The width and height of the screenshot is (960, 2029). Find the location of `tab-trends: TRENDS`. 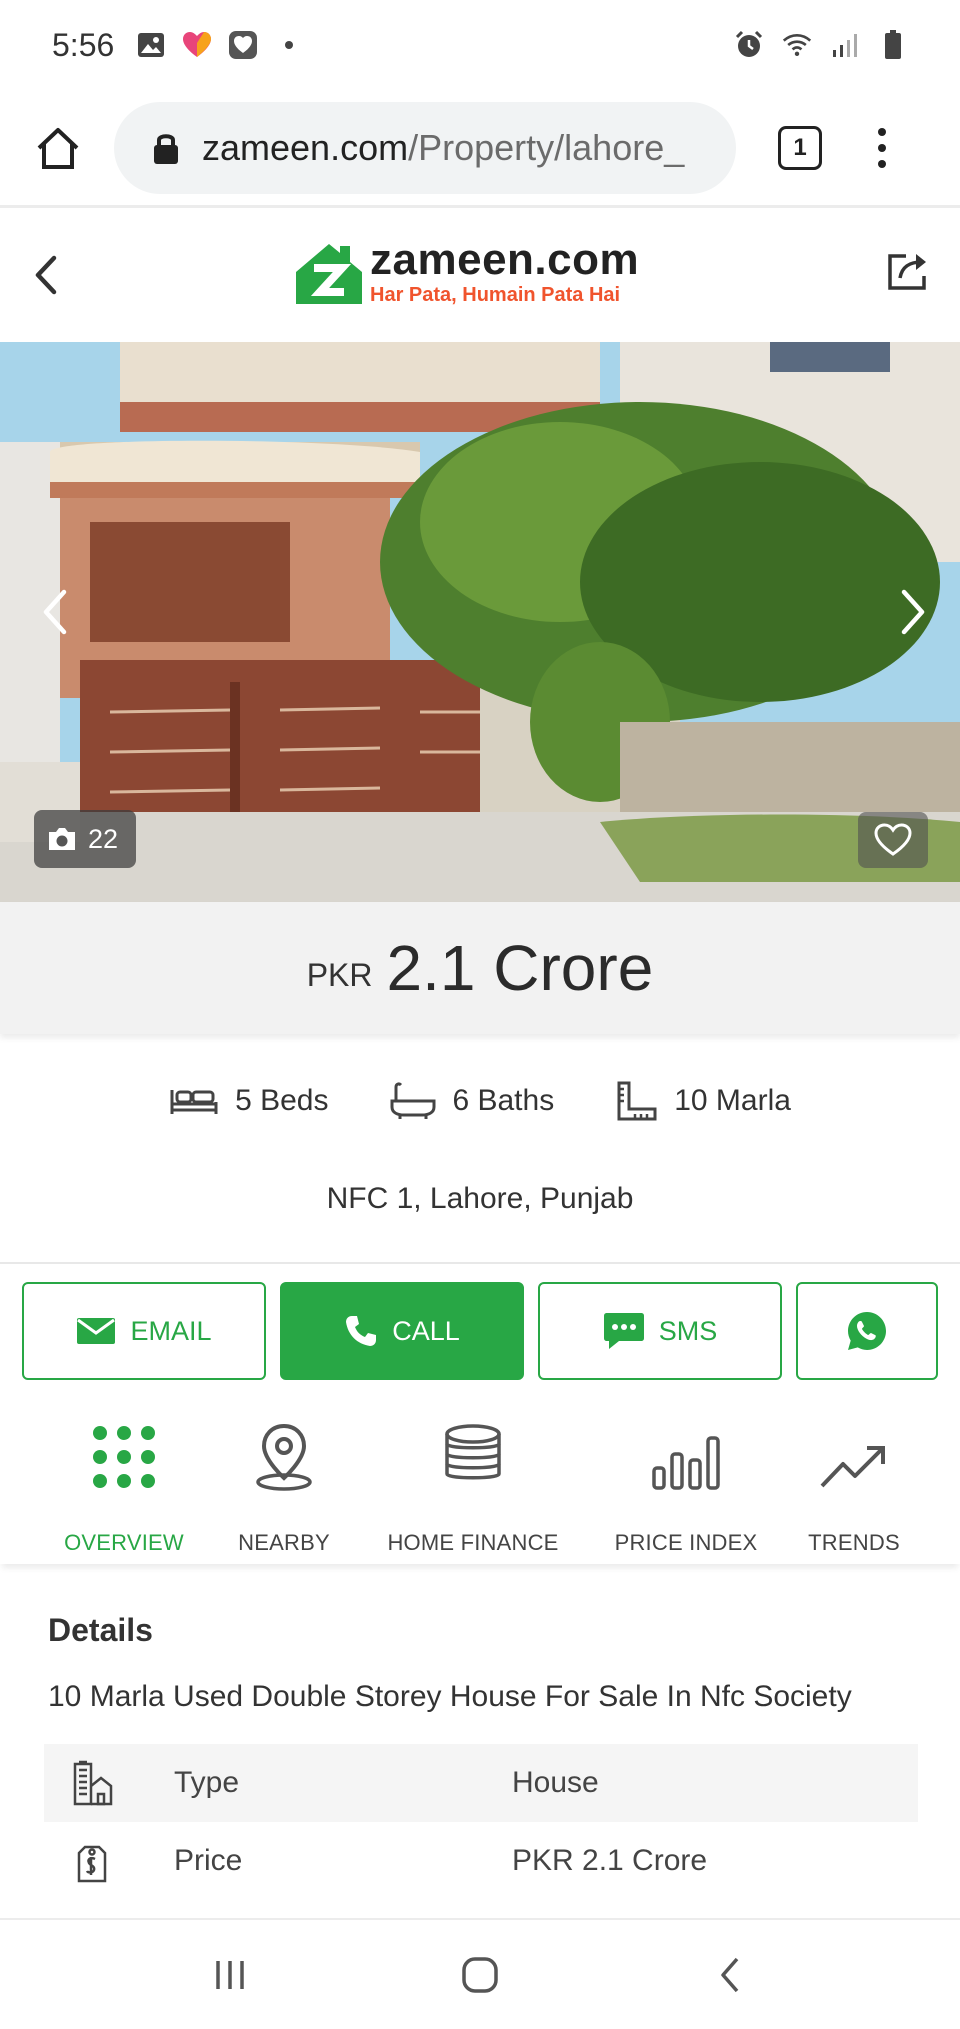

tab-trends: TRENDS is located at coordinates (854, 1484).